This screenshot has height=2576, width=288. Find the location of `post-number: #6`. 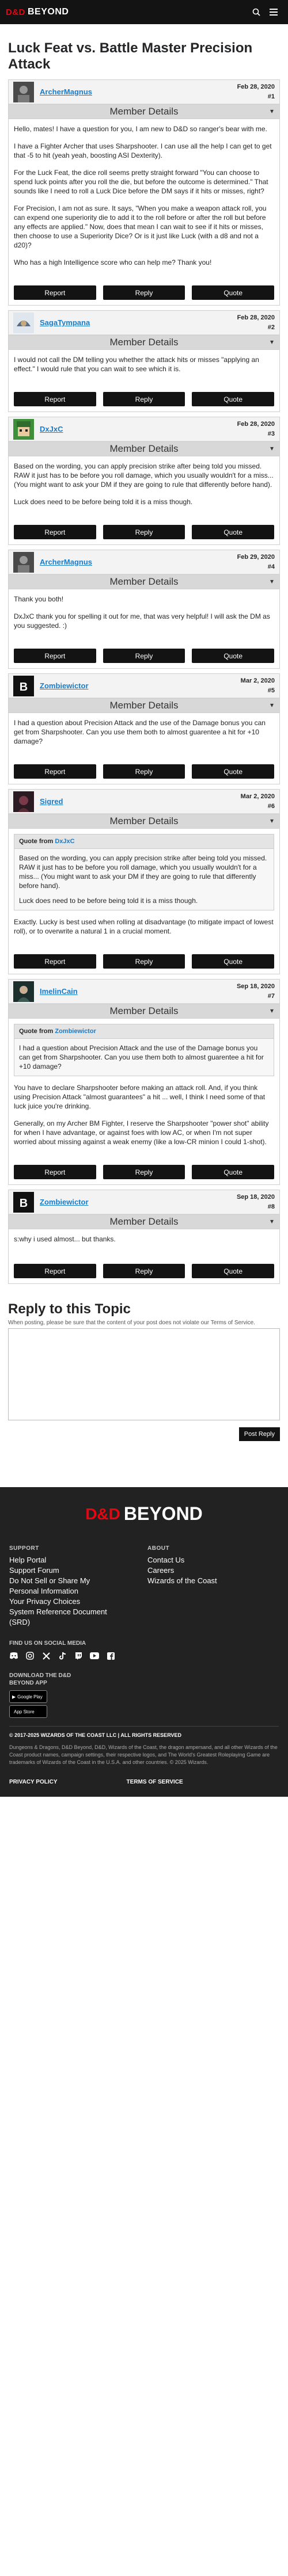

post-number: #6 is located at coordinates (271, 806).